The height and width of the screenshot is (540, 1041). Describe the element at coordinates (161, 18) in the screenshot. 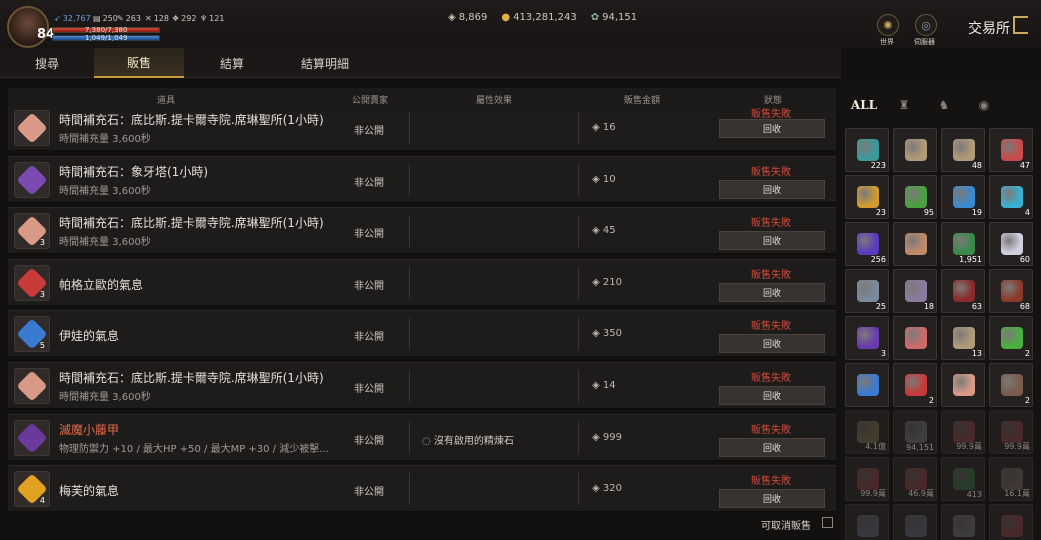

I see `stat-value: 128` at that location.